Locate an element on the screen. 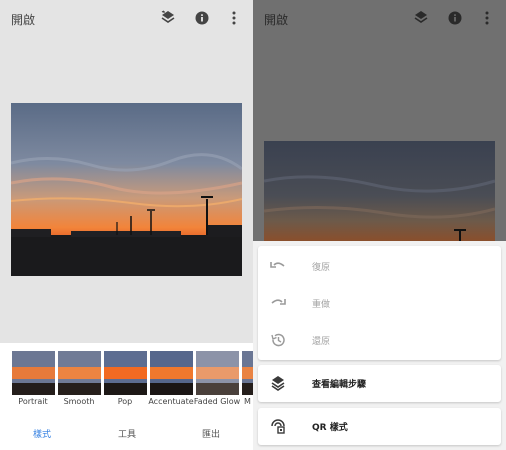  top-bar: 開啟 is located at coordinates (126, 19).